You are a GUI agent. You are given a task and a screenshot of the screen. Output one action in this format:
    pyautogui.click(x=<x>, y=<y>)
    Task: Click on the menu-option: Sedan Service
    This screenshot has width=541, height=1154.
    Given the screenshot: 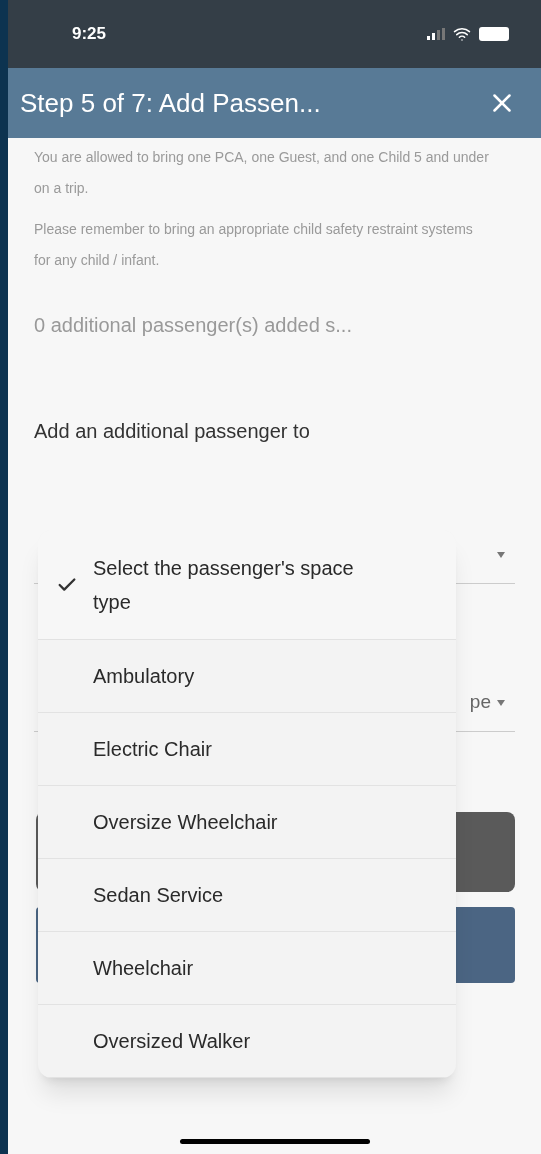 What is the action you would take?
    pyautogui.click(x=247, y=895)
    